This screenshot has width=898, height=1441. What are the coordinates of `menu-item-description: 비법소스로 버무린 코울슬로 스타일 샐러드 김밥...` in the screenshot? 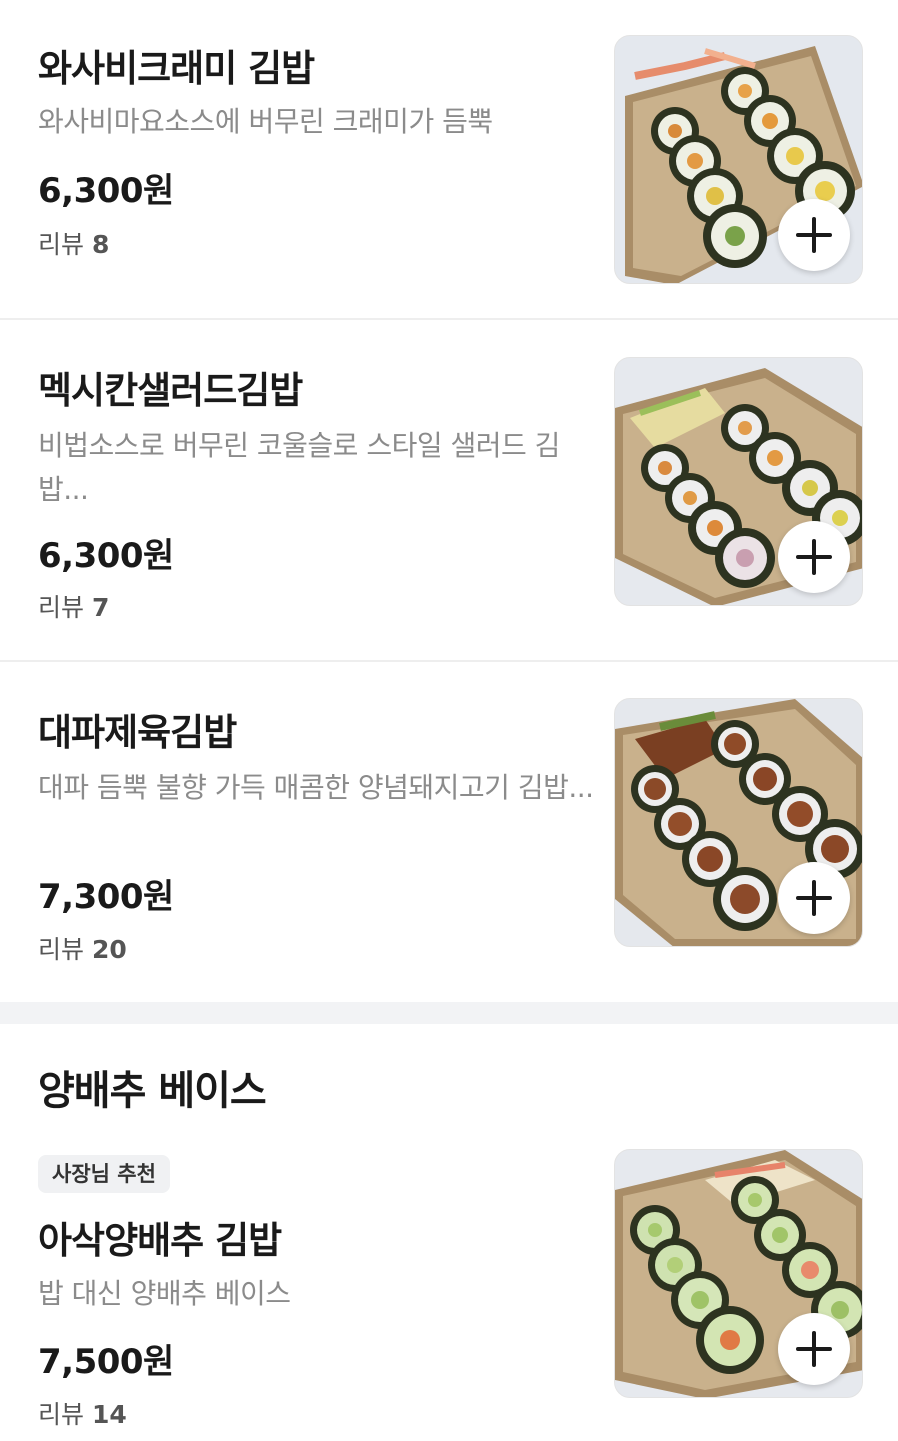 It's located at (299, 467).